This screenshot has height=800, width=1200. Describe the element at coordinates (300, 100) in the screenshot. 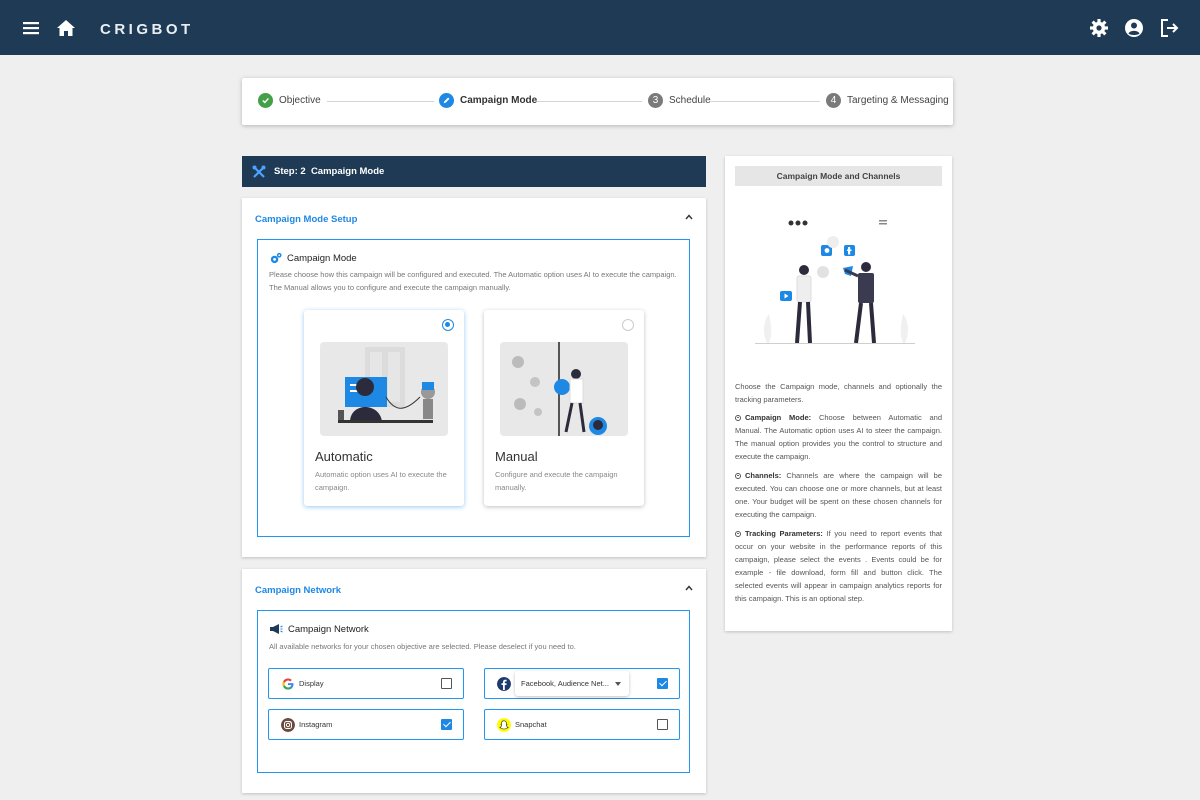

I see `step-label: Objective` at that location.